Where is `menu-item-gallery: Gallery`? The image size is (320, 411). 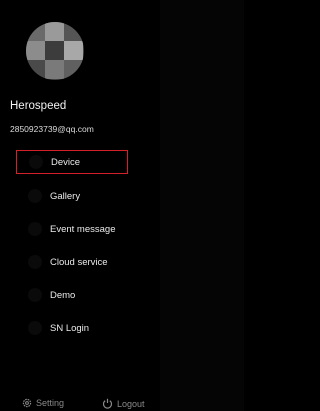 menu-item-gallery: Gallery is located at coordinates (72, 196).